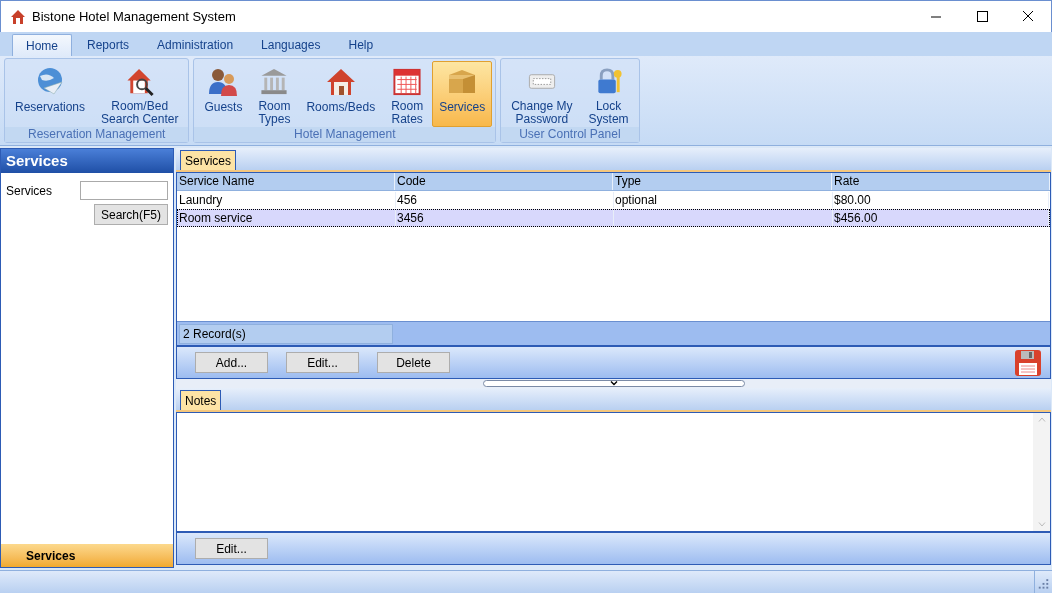  I want to click on group-title: Hotel Management, so click(345, 134).